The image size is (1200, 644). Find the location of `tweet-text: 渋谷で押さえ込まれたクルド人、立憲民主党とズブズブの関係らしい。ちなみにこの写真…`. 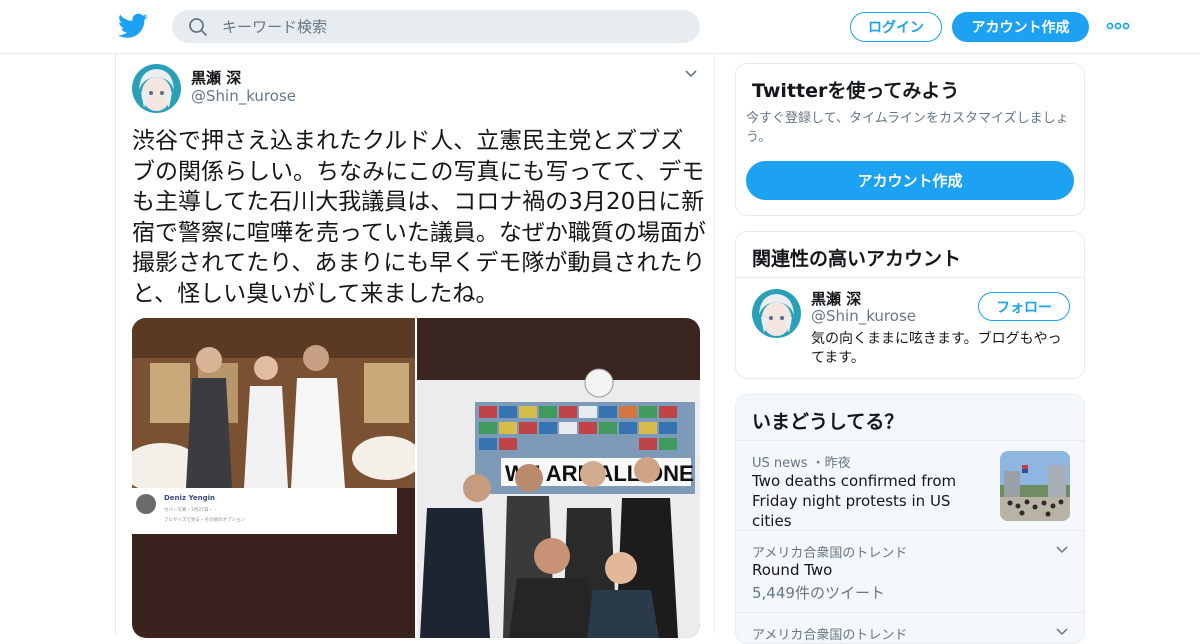

tweet-text: 渋谷で押さえ込まれたクルド人、立憲民主党とズブズブの関係らしい。ちなみにこの写真… is located at coordinates (419, 217).